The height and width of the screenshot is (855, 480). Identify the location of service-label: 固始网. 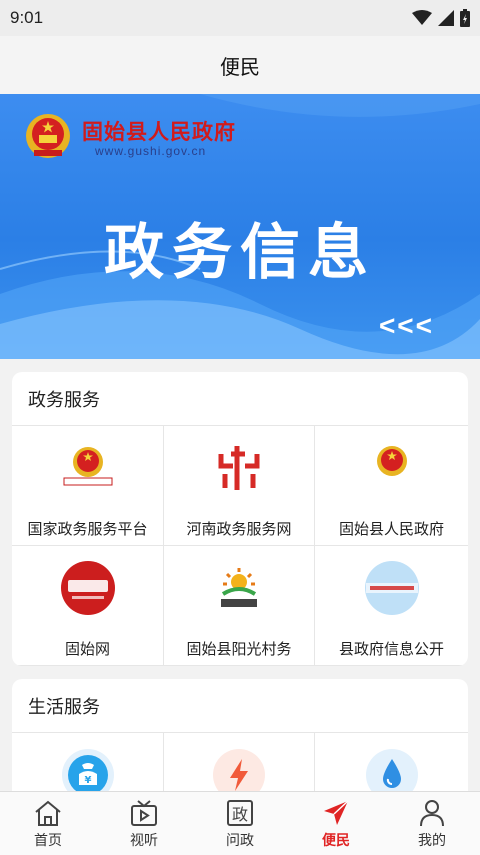
(87, 649).